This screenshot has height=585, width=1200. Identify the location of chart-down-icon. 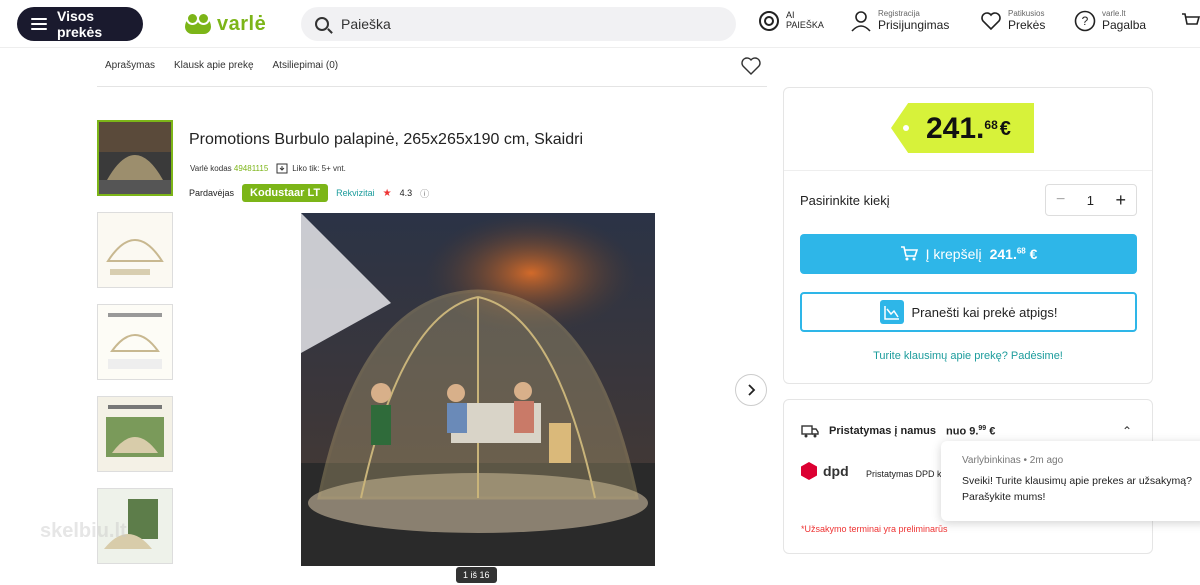
(891, 312).